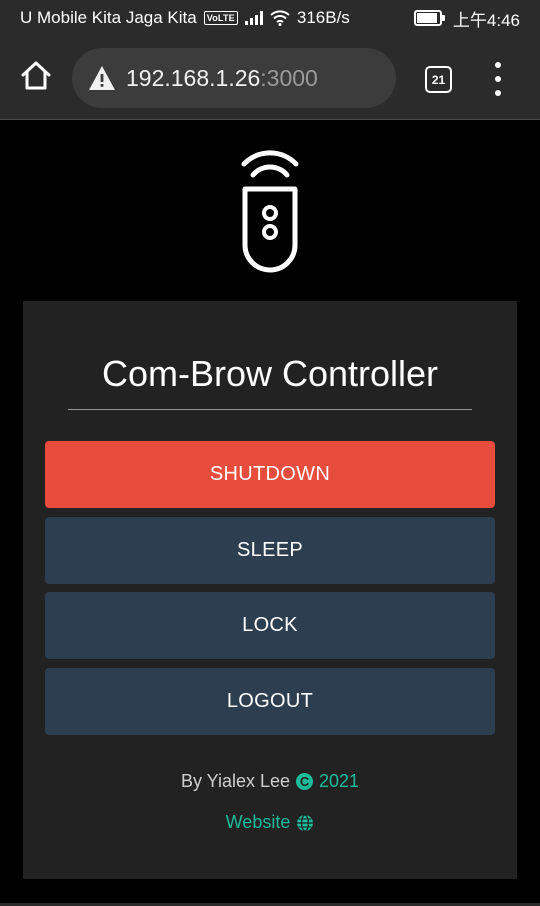 The width and height of the screenshot is (540, 906). Describe the element at coordinates (323, 17) in the screenshot. I see `network-speed: 316B/s` at that location.